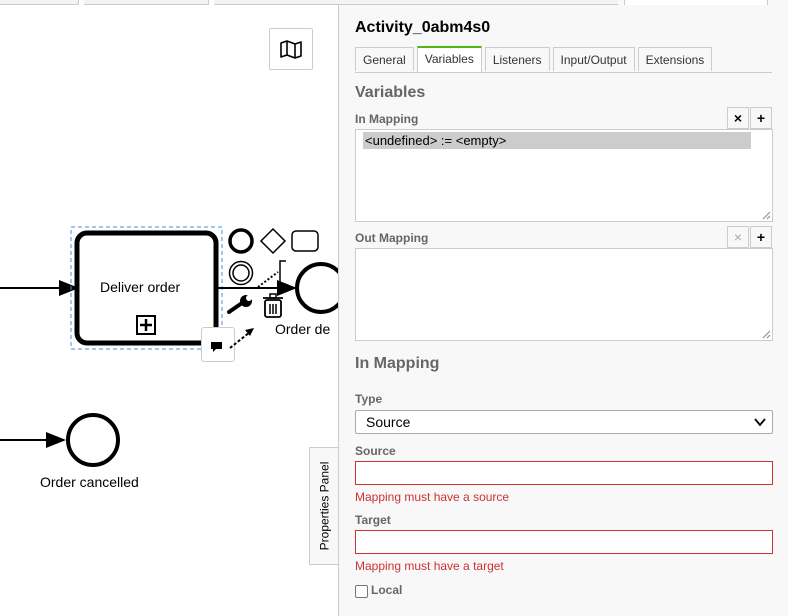  Describe the element at coordinates (373, 520) in the screenshot. I see `target-label: Target` at that location.